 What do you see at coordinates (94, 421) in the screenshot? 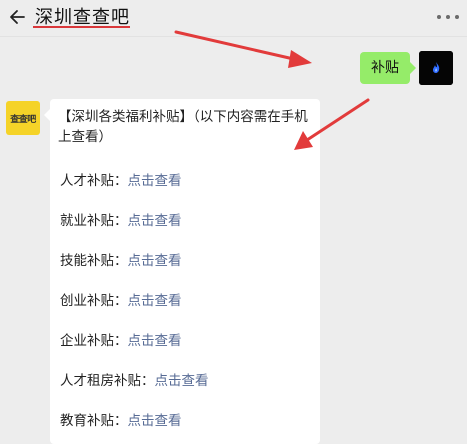
I see `item-label: 教育补贴：` at bounding box center [94, 421].